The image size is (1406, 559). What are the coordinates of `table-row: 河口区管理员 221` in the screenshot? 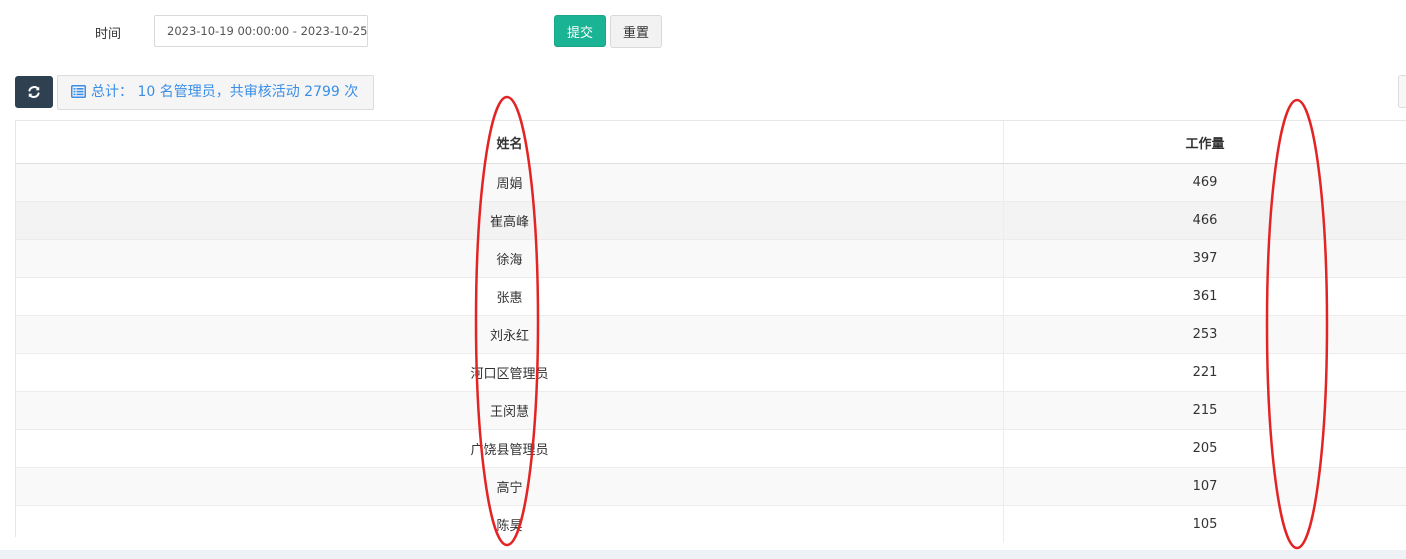 It's located at (711, 372).